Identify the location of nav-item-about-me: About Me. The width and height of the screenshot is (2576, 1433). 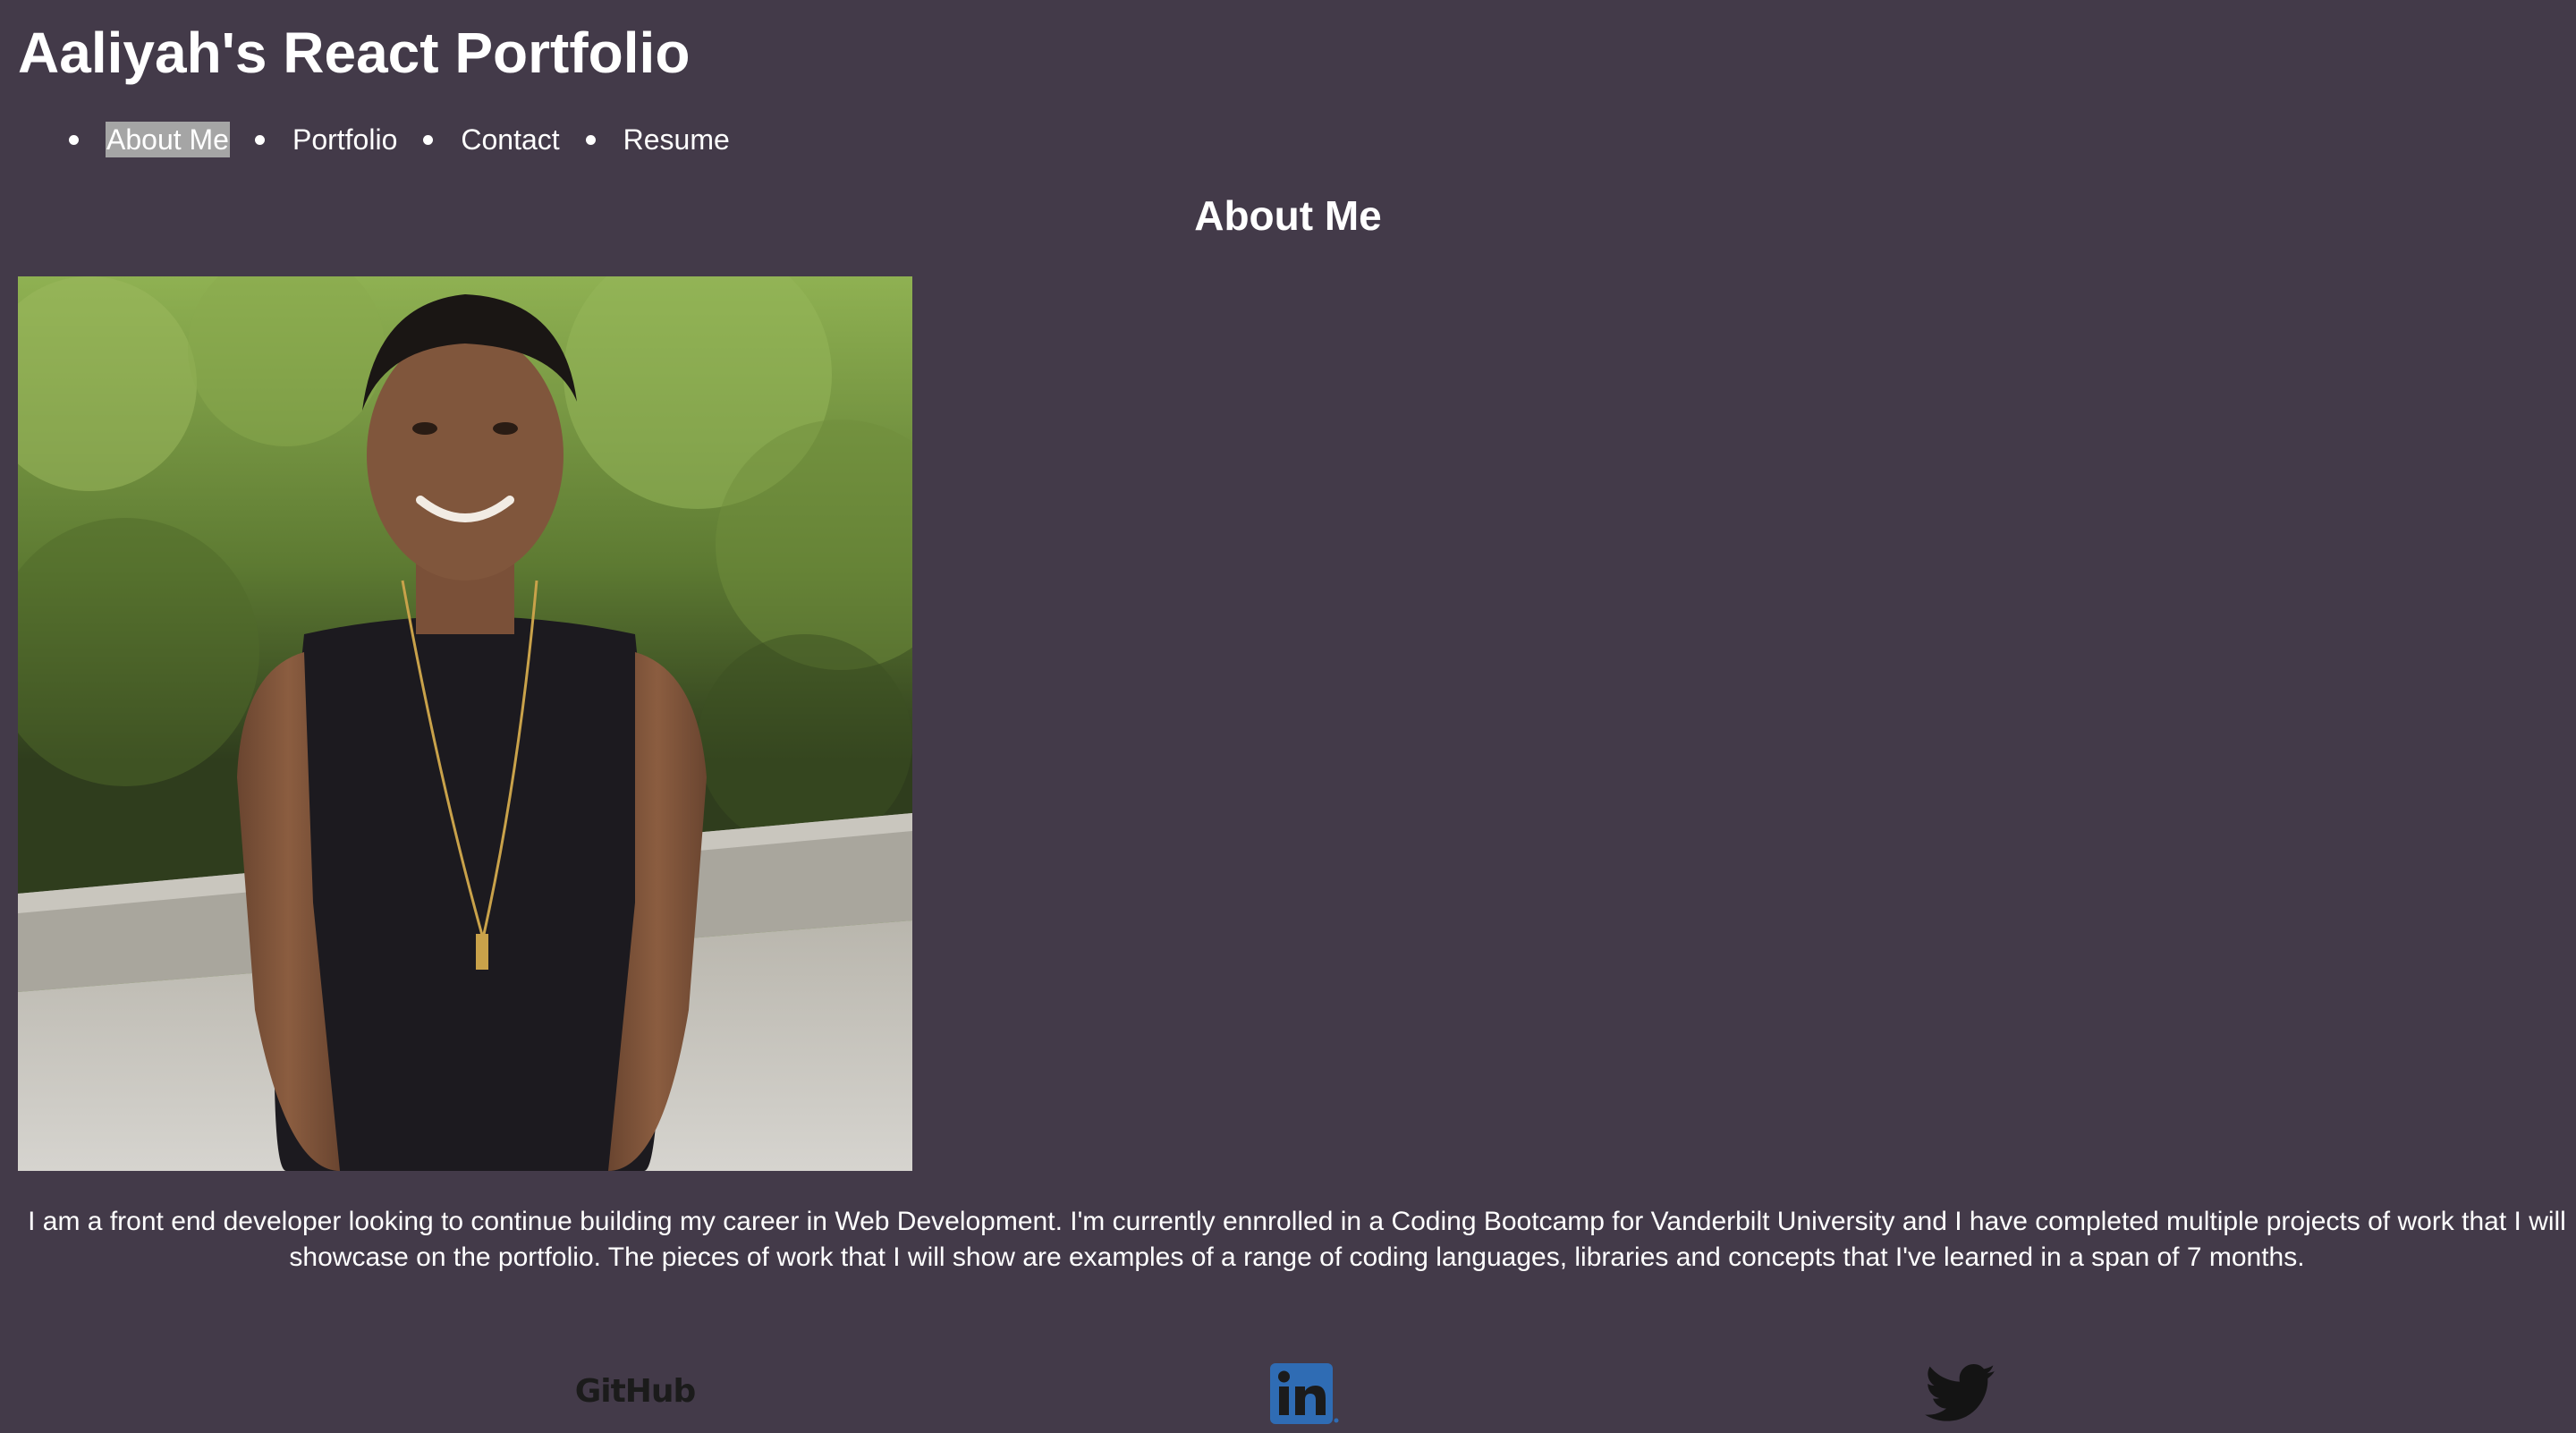
(115, 139).